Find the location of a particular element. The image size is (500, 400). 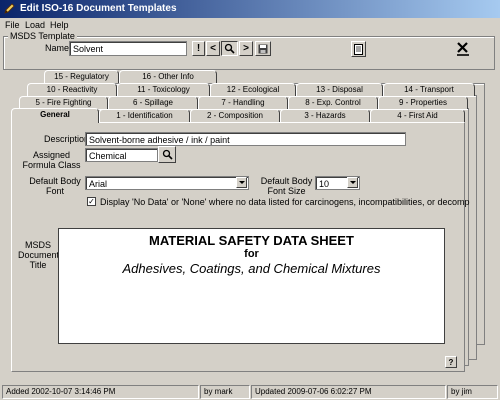

name-field: Solvent is located at coordinates (128, 48).